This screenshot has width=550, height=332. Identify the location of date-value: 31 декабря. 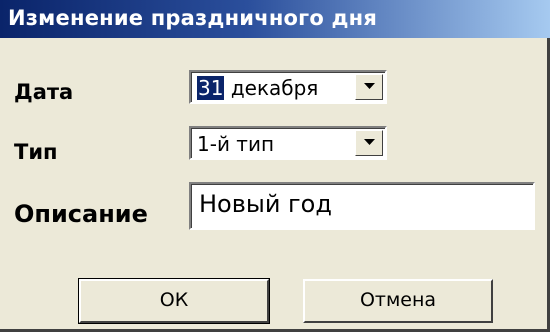
(257, 88).